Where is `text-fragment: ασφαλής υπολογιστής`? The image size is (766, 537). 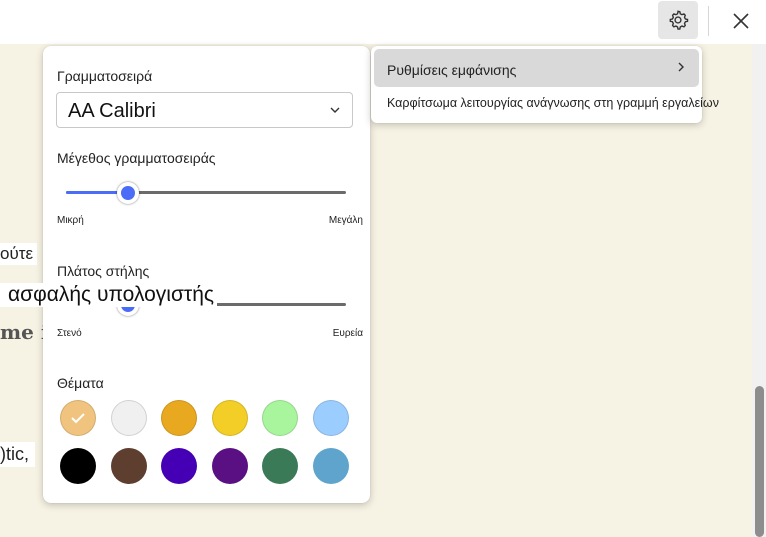 text-fragment: ασφαλής υπολογιστής is located at coordinates (109, 295).